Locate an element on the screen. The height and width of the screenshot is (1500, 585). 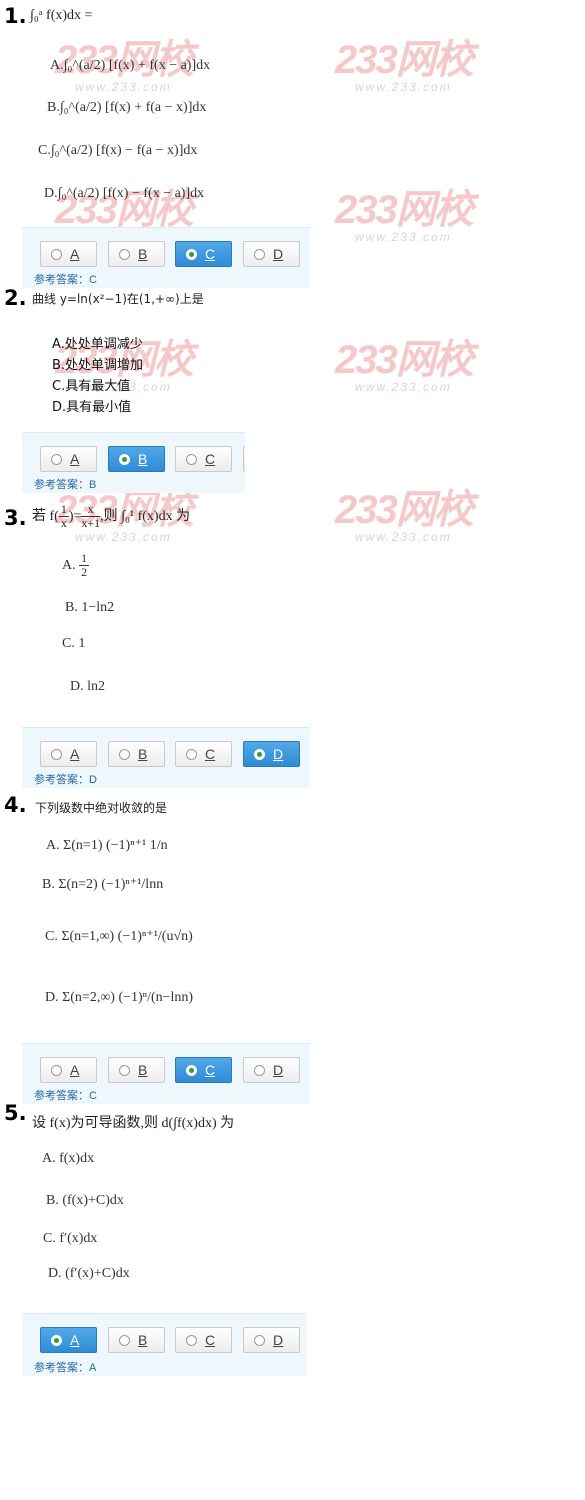
option-b: B.处处单调增加 is located at coordinates (98, 365).